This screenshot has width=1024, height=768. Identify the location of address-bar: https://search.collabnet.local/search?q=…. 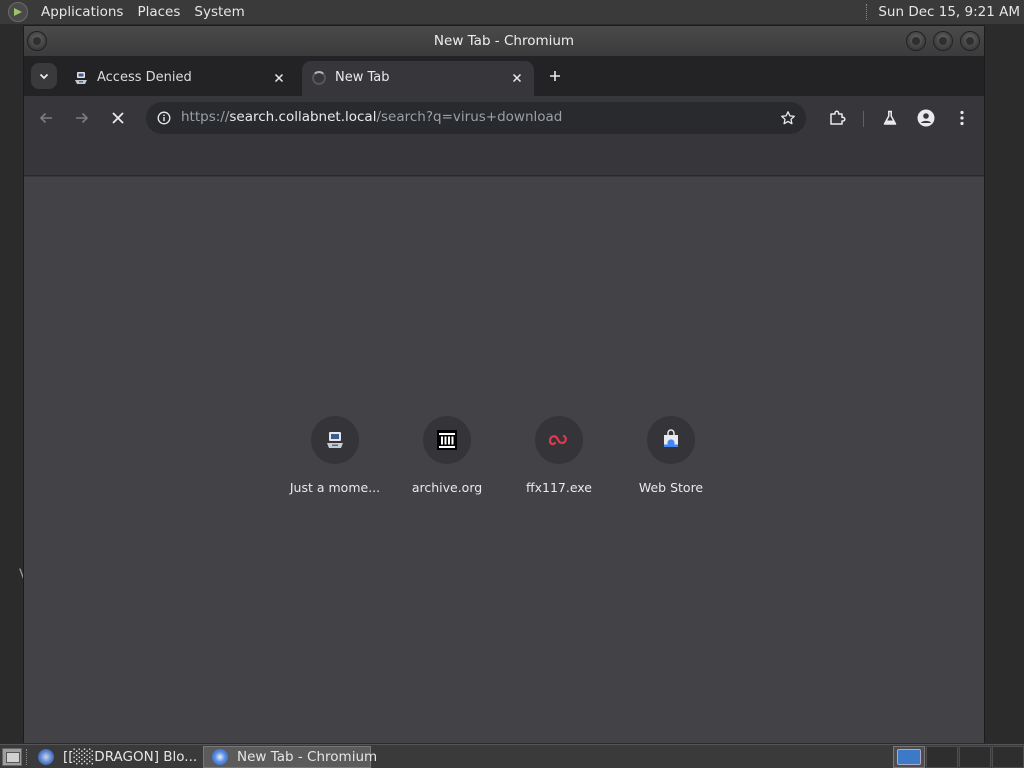
(476, 118).